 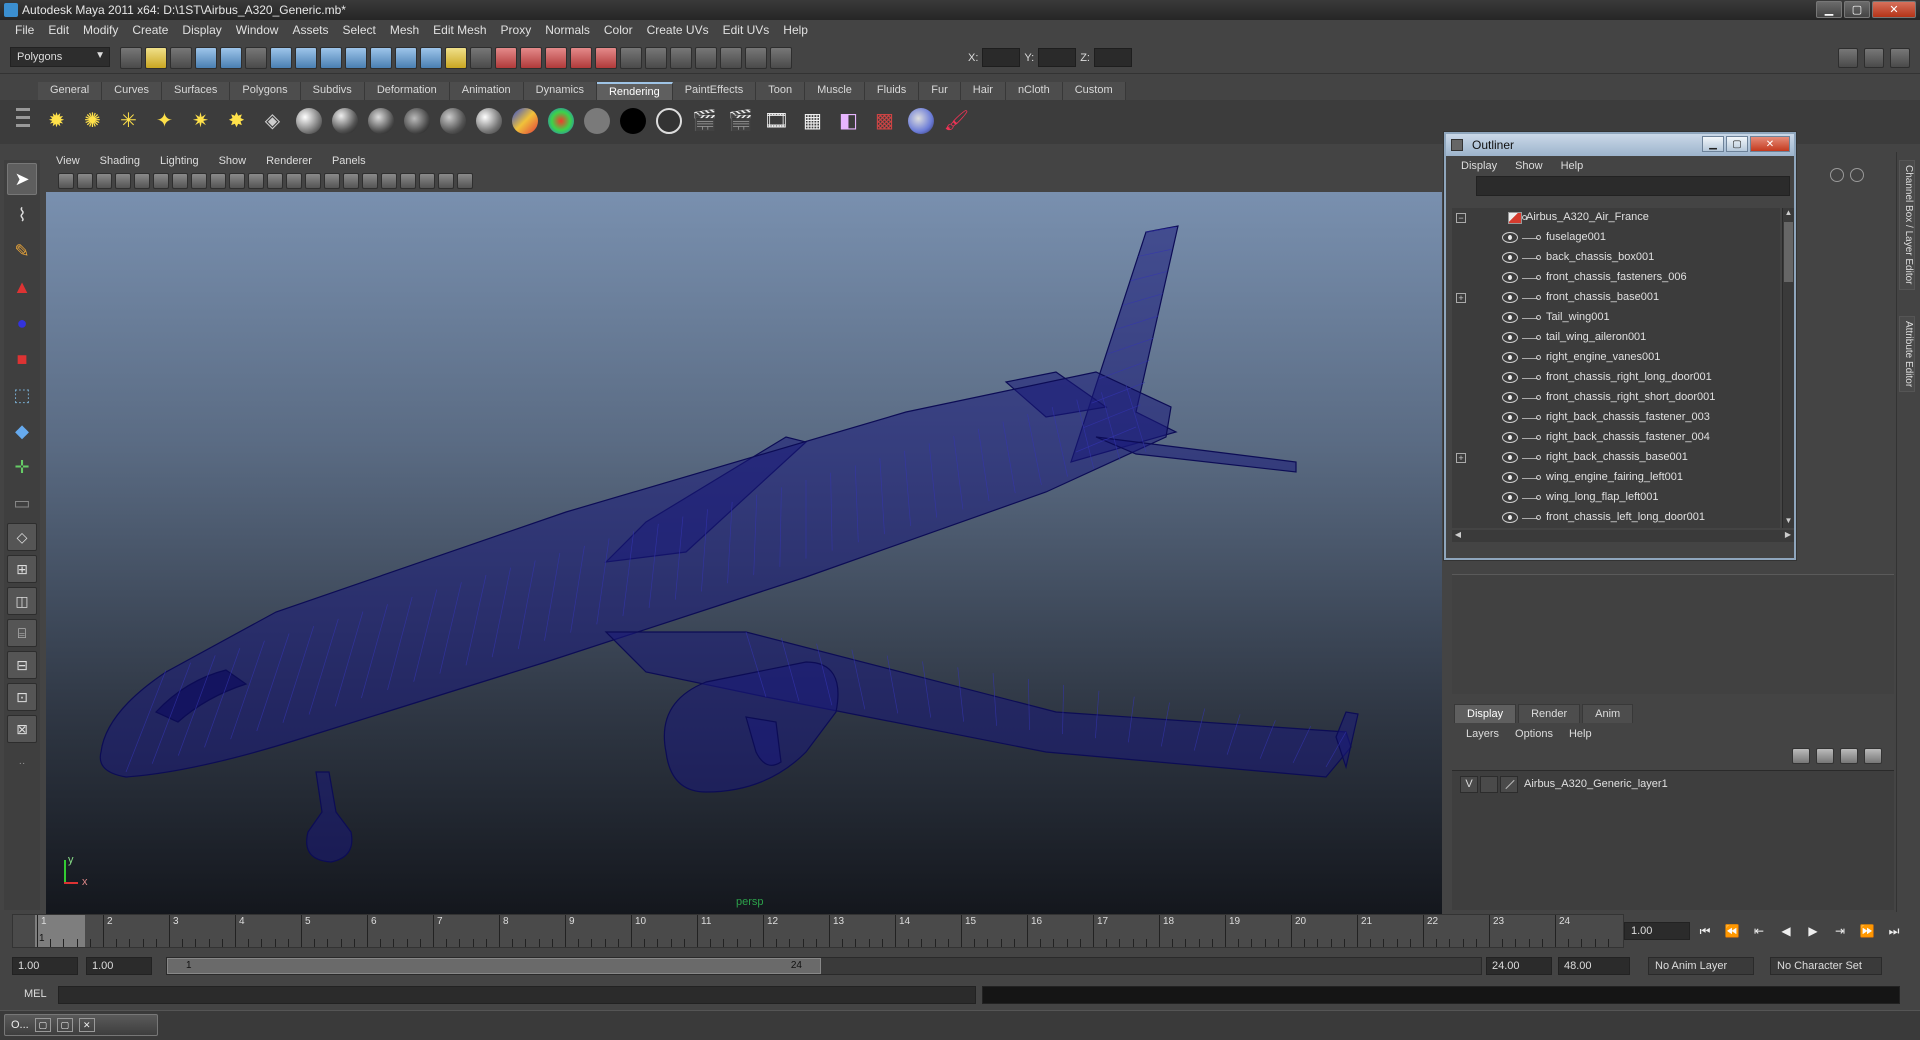 I want to click on smooth-shade-icon, so click(x=313, y=181).